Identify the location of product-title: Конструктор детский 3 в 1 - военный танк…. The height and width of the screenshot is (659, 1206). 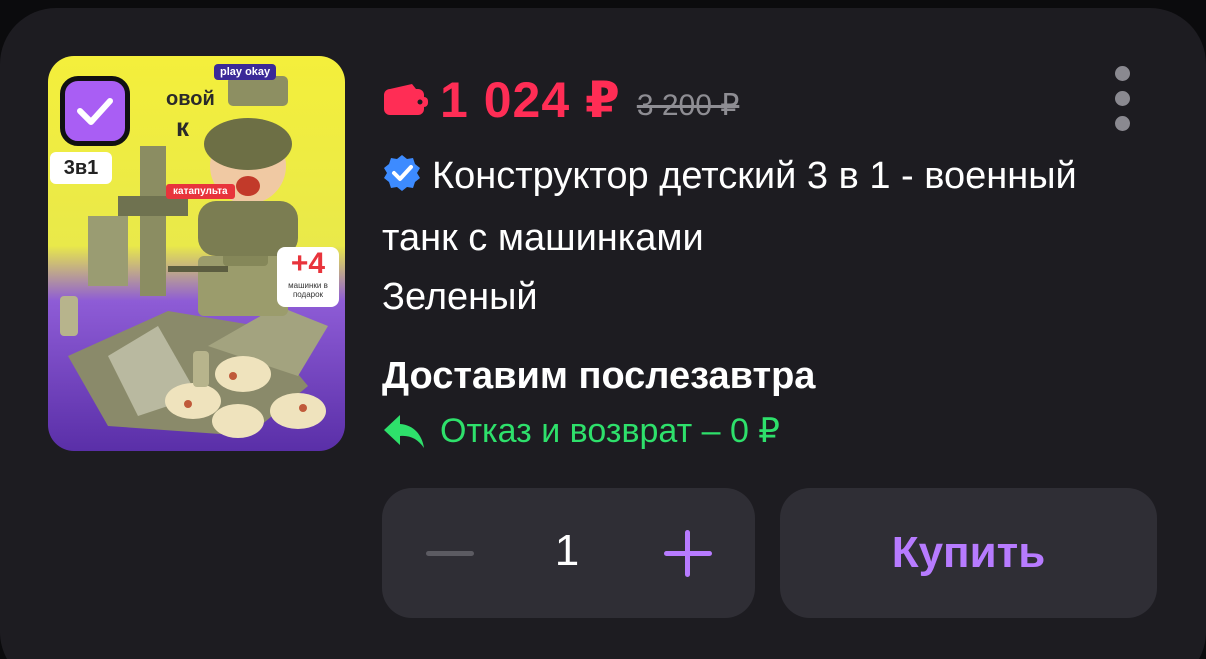
(732, 207).